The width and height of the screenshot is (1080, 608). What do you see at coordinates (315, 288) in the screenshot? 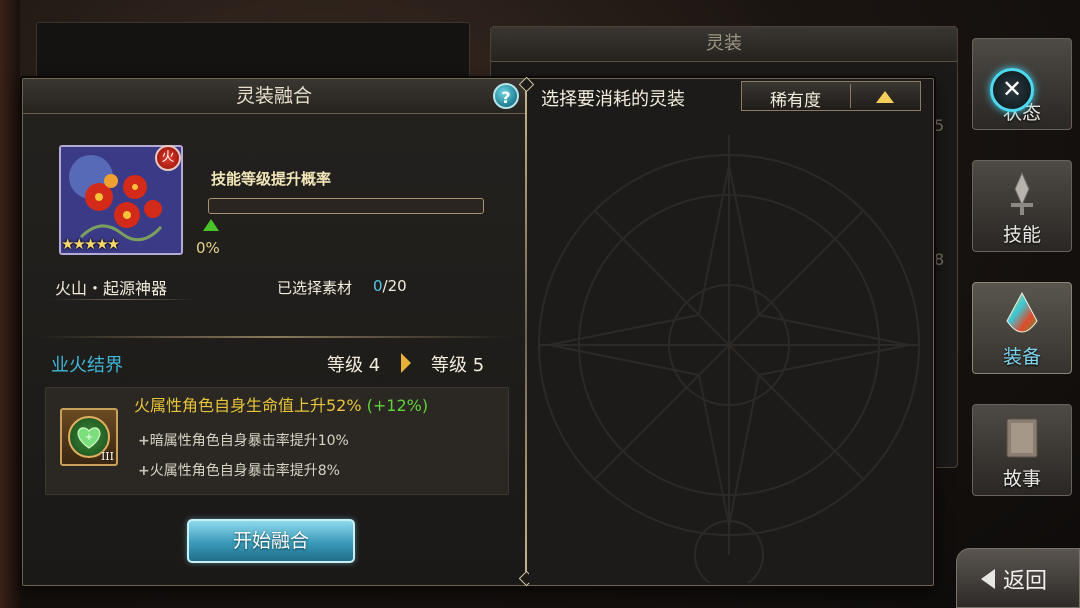
I see `selected-materials-label: 已选择素材` at bounding box center [315, 288].